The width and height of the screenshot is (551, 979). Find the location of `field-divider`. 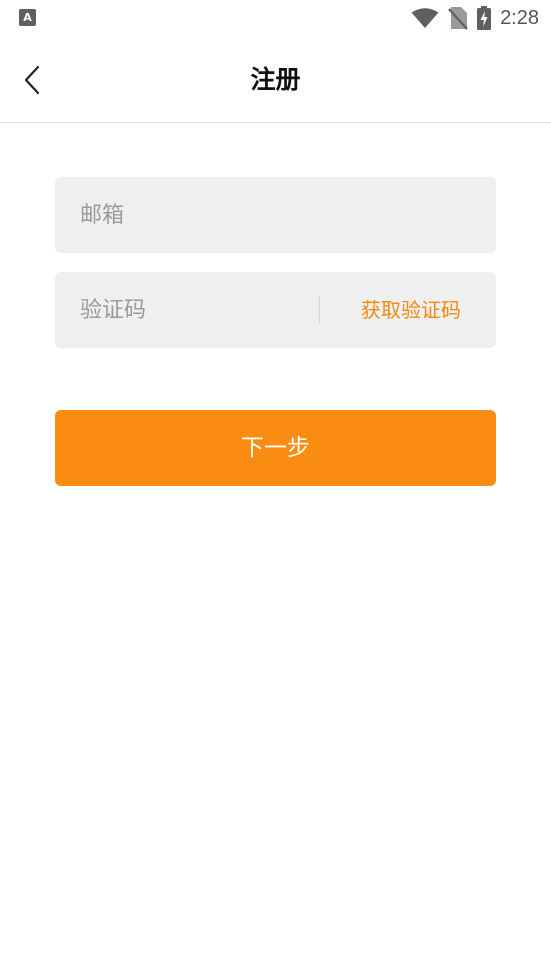

field-divider is located at coordinates (319, 310).